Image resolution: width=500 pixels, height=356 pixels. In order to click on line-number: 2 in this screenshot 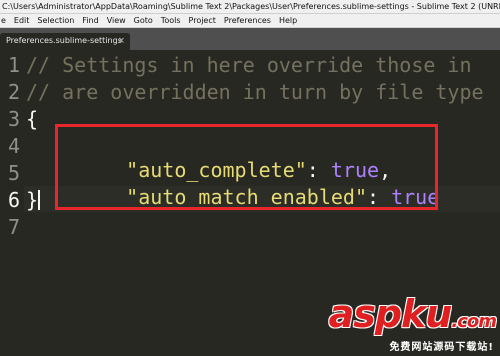, I will do `click(13, 92)`.